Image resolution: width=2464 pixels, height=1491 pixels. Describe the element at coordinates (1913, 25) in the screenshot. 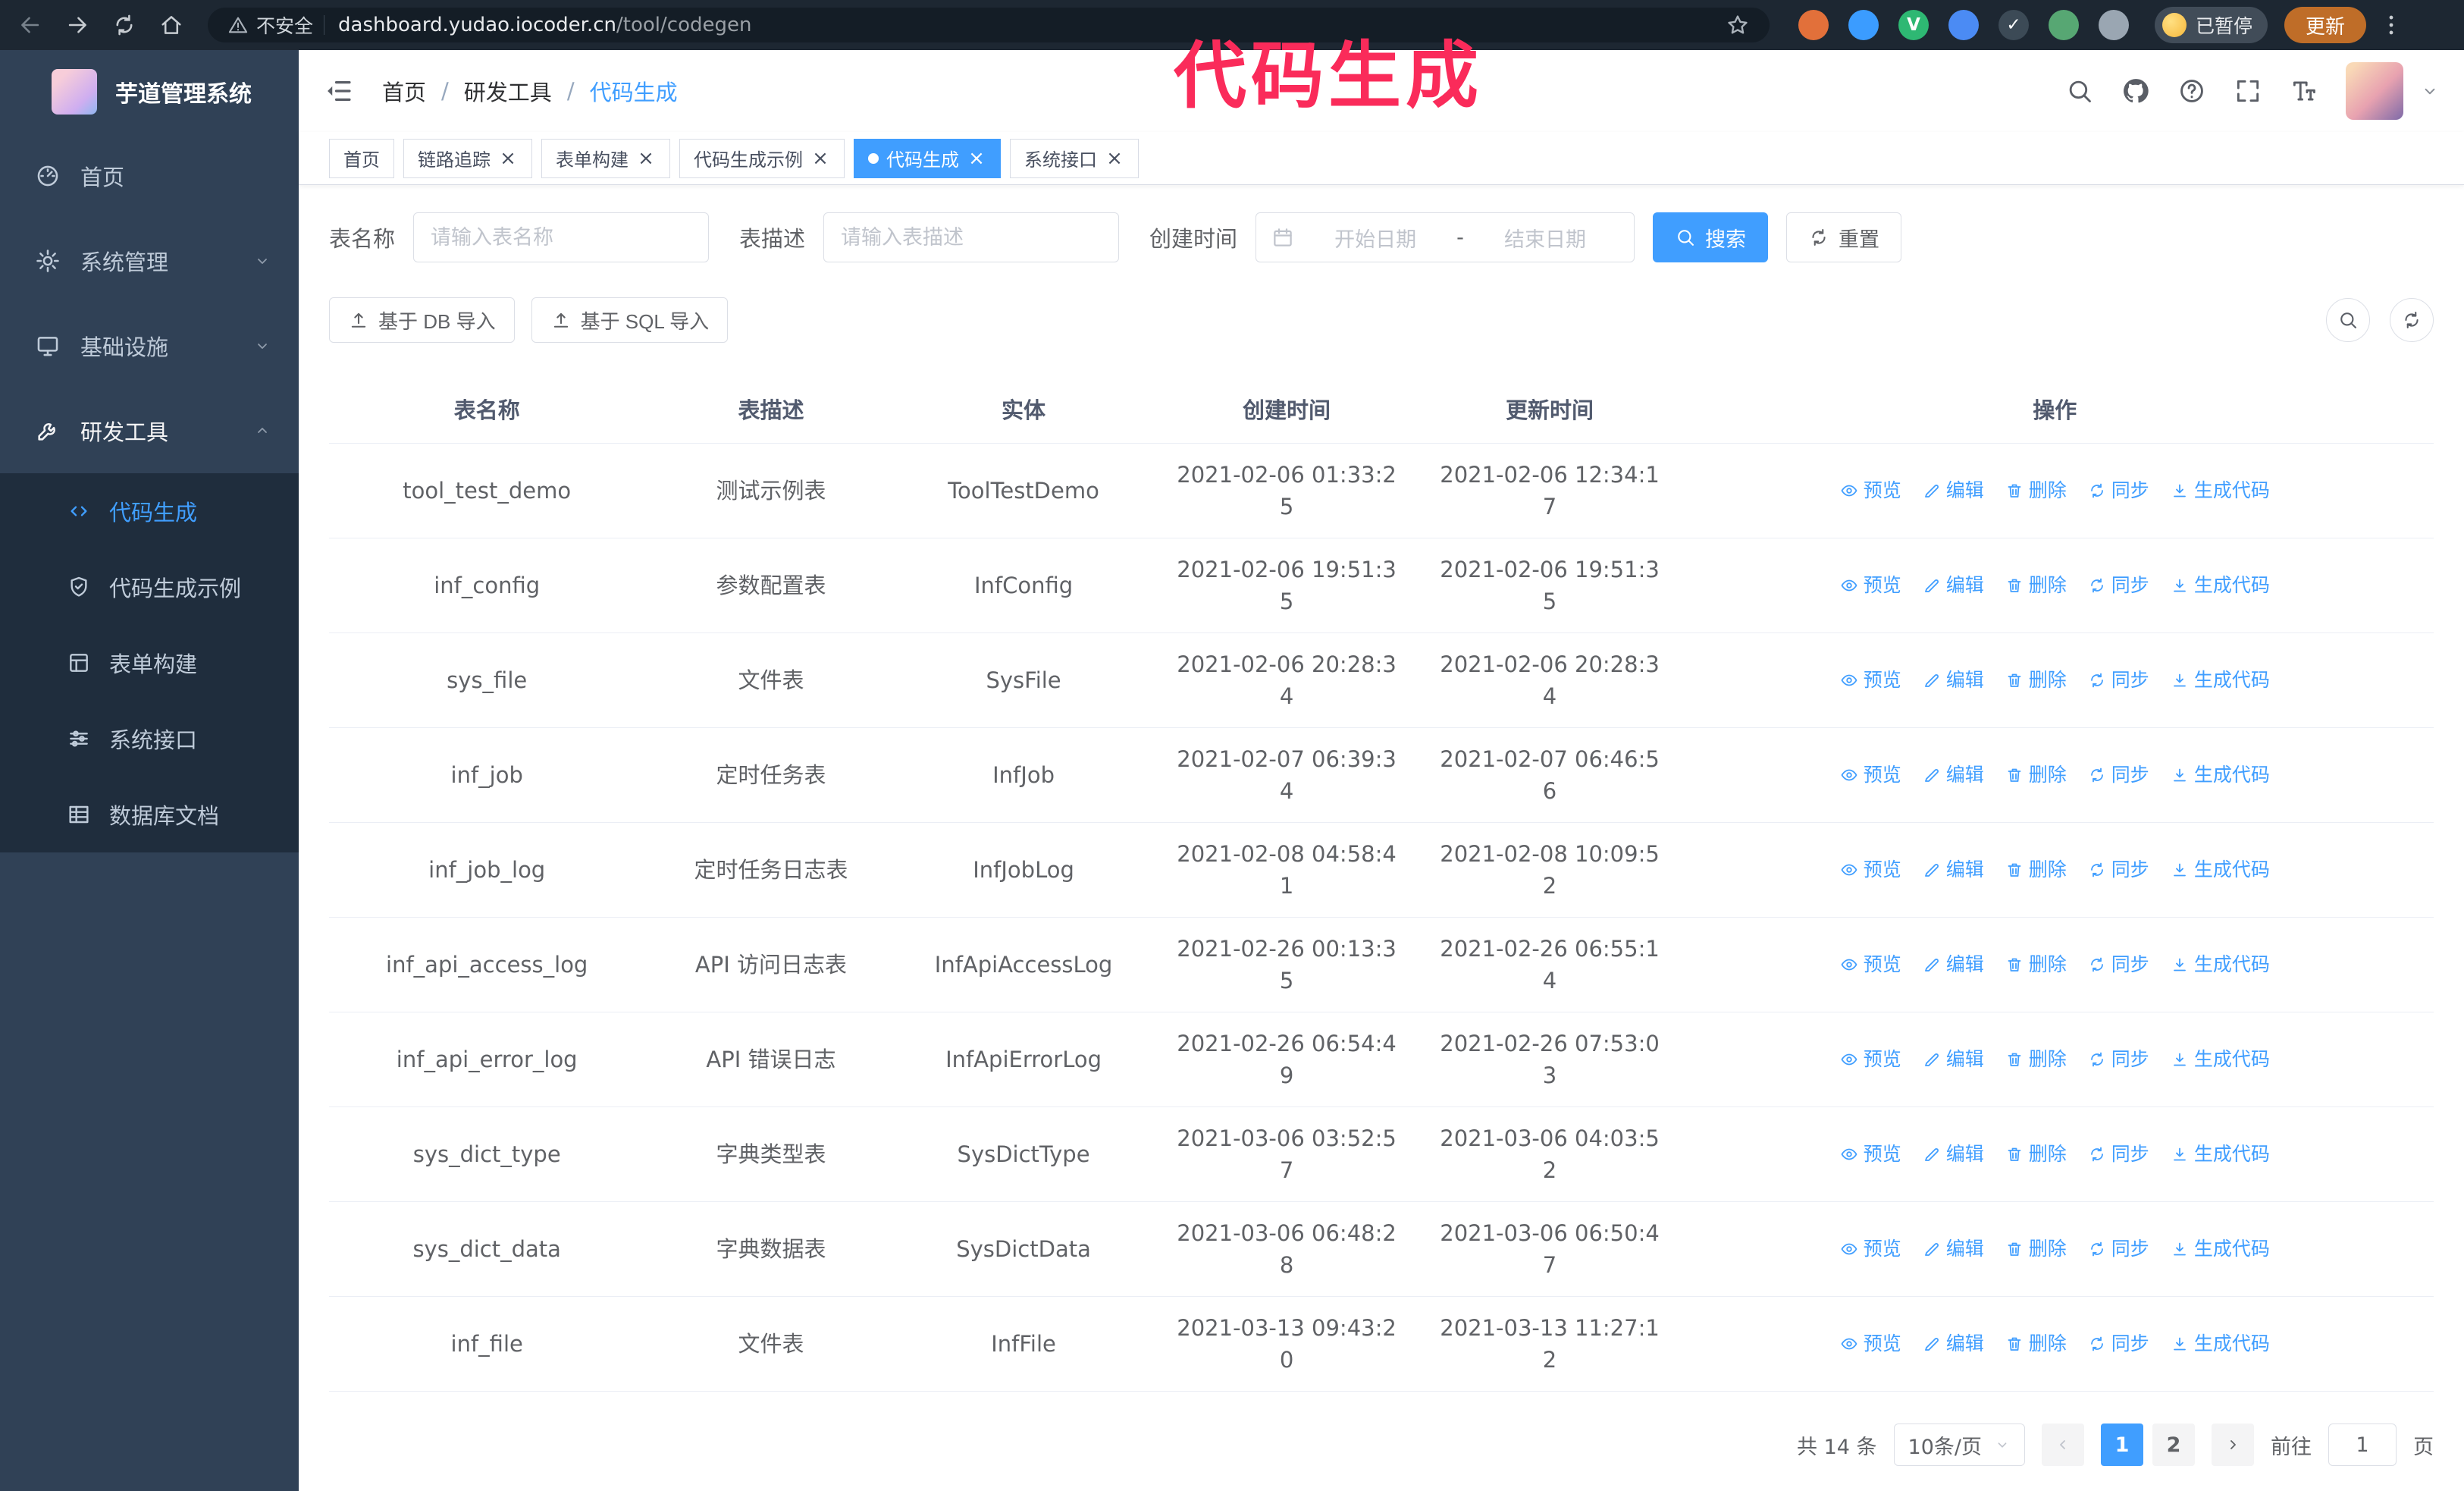

I see `extension-green-v-icon: V` at that location.